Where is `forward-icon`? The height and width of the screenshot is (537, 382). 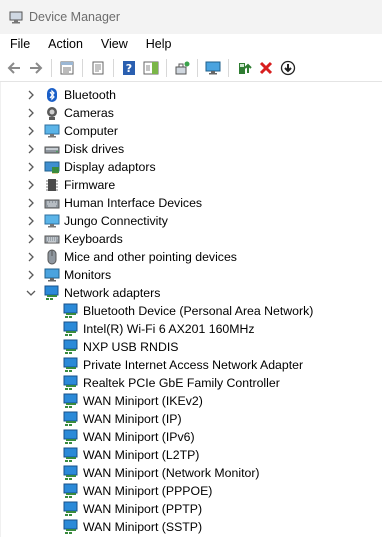
forward-icon is located at coordinates (36, 68).